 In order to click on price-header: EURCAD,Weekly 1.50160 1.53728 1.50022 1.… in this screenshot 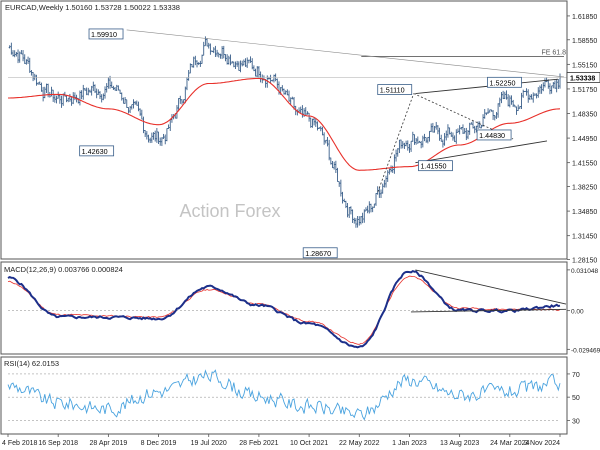, I will do `click(92, 7)`.